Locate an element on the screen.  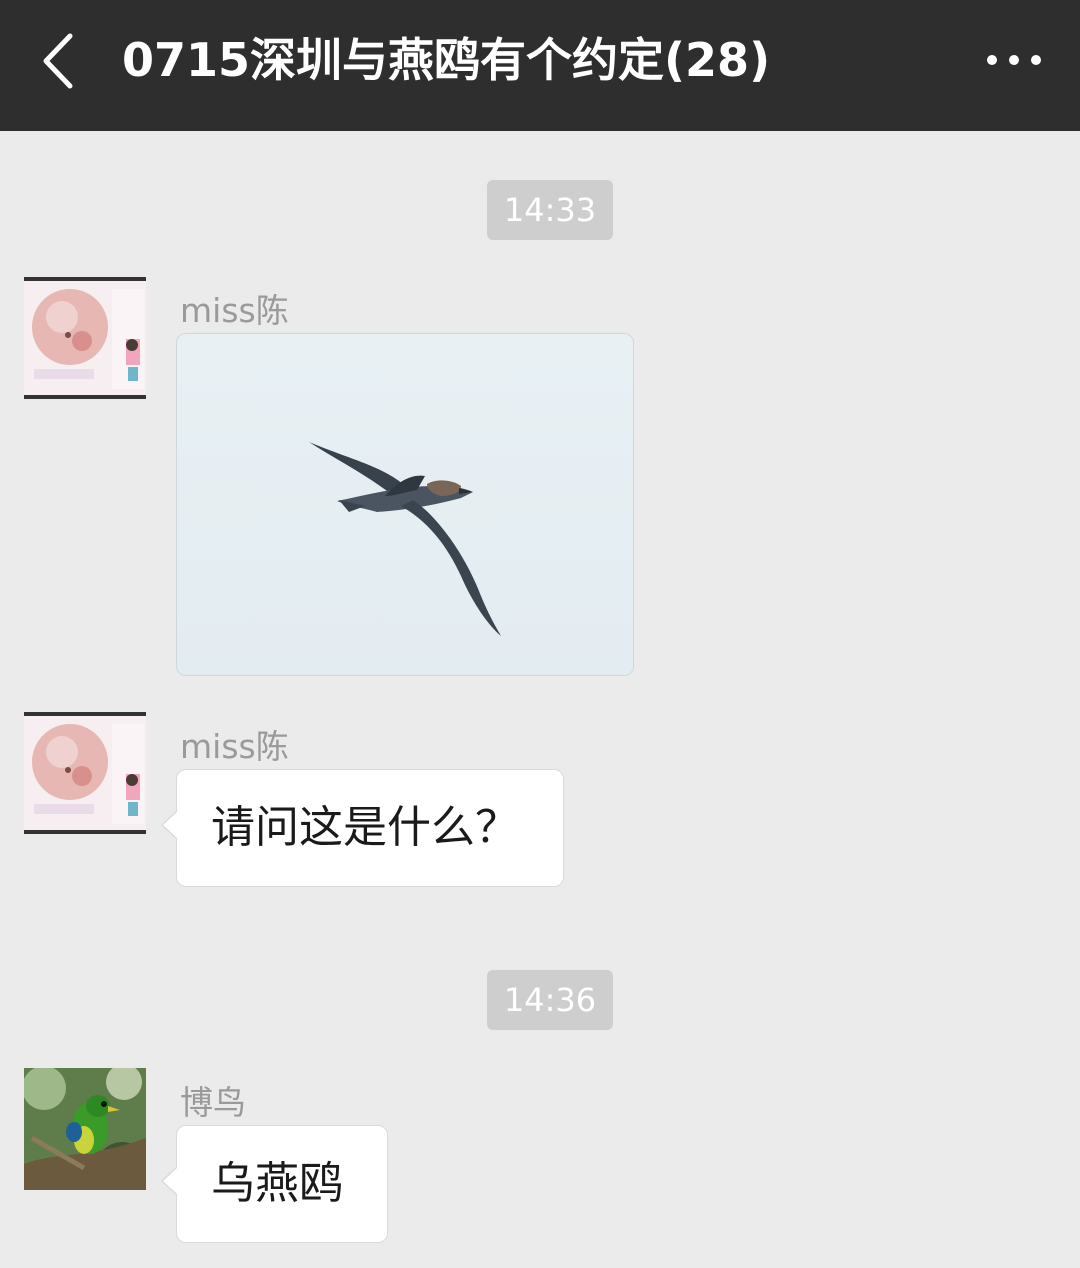
more-button is located at coordinates (1016, 60).